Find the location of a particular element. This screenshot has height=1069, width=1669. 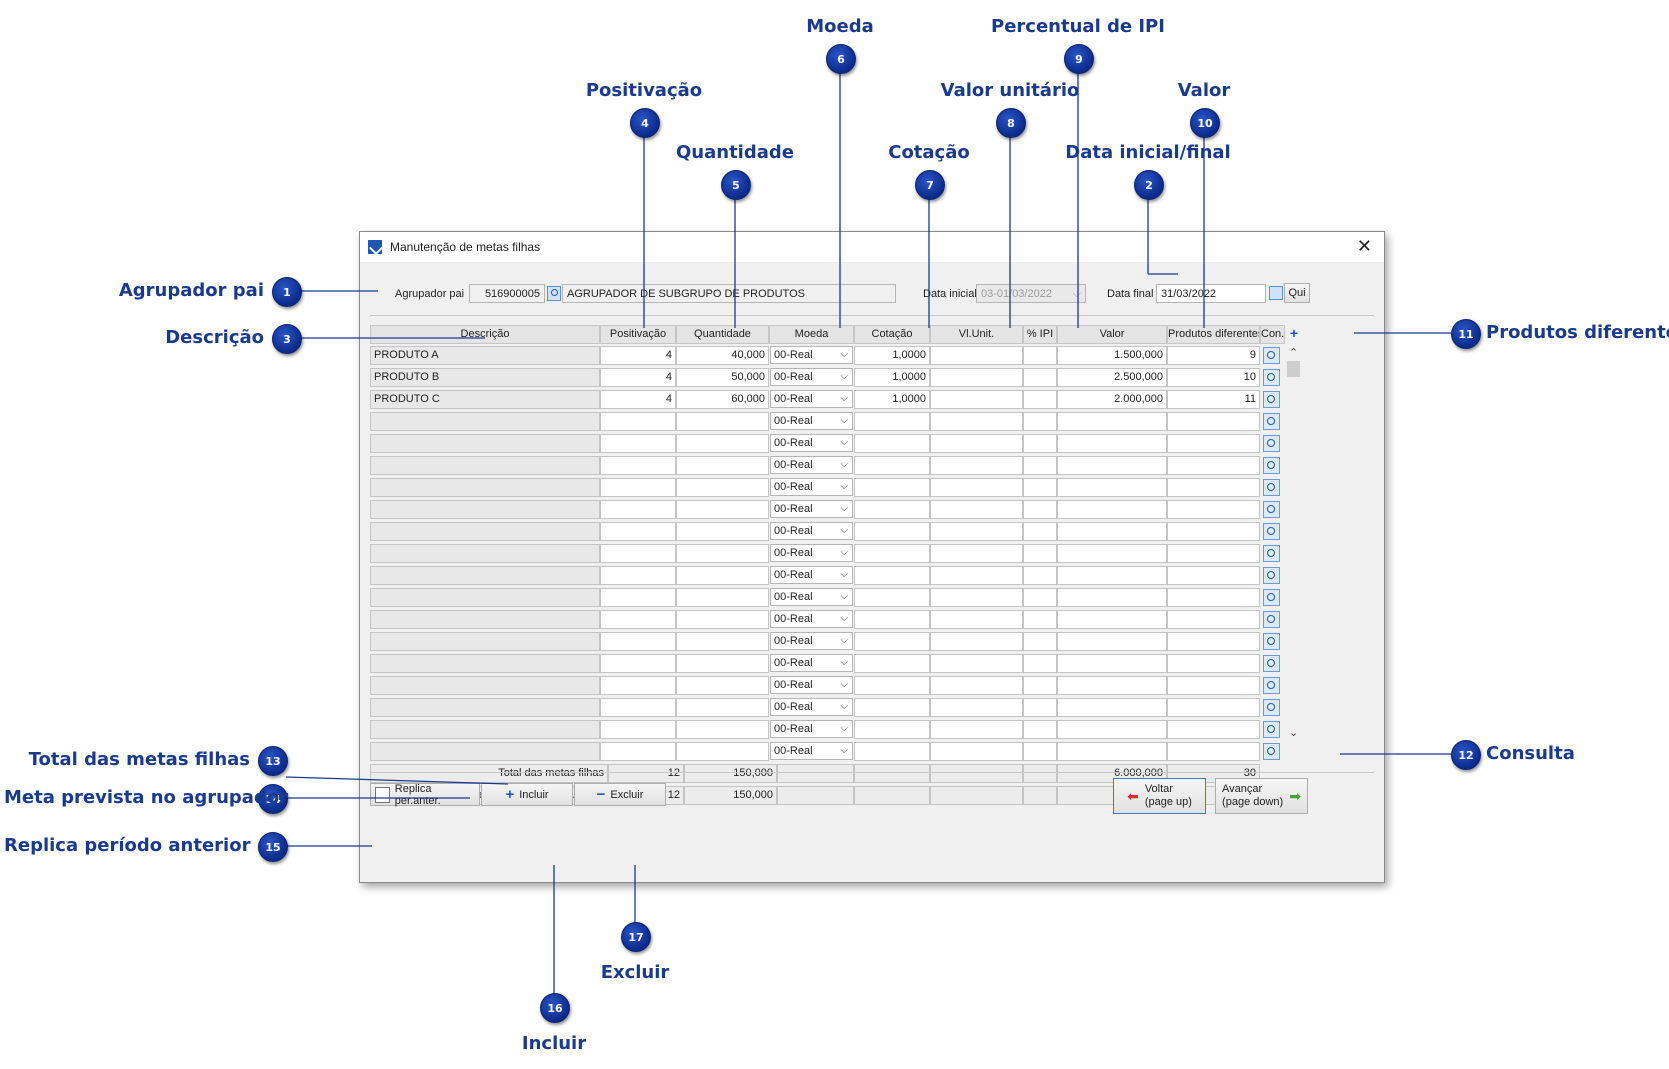

replica-button: Replica per.anter. is located at coordinates (425, 795).